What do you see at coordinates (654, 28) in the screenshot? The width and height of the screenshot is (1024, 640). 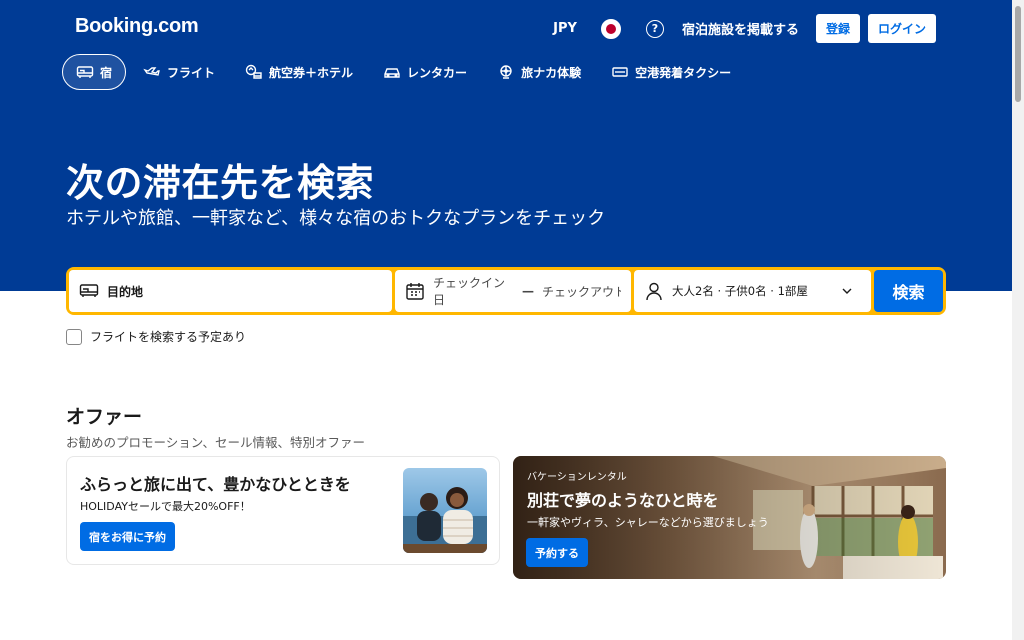 I see `question-circle-icon: ?` at bounding box center [654, 28].